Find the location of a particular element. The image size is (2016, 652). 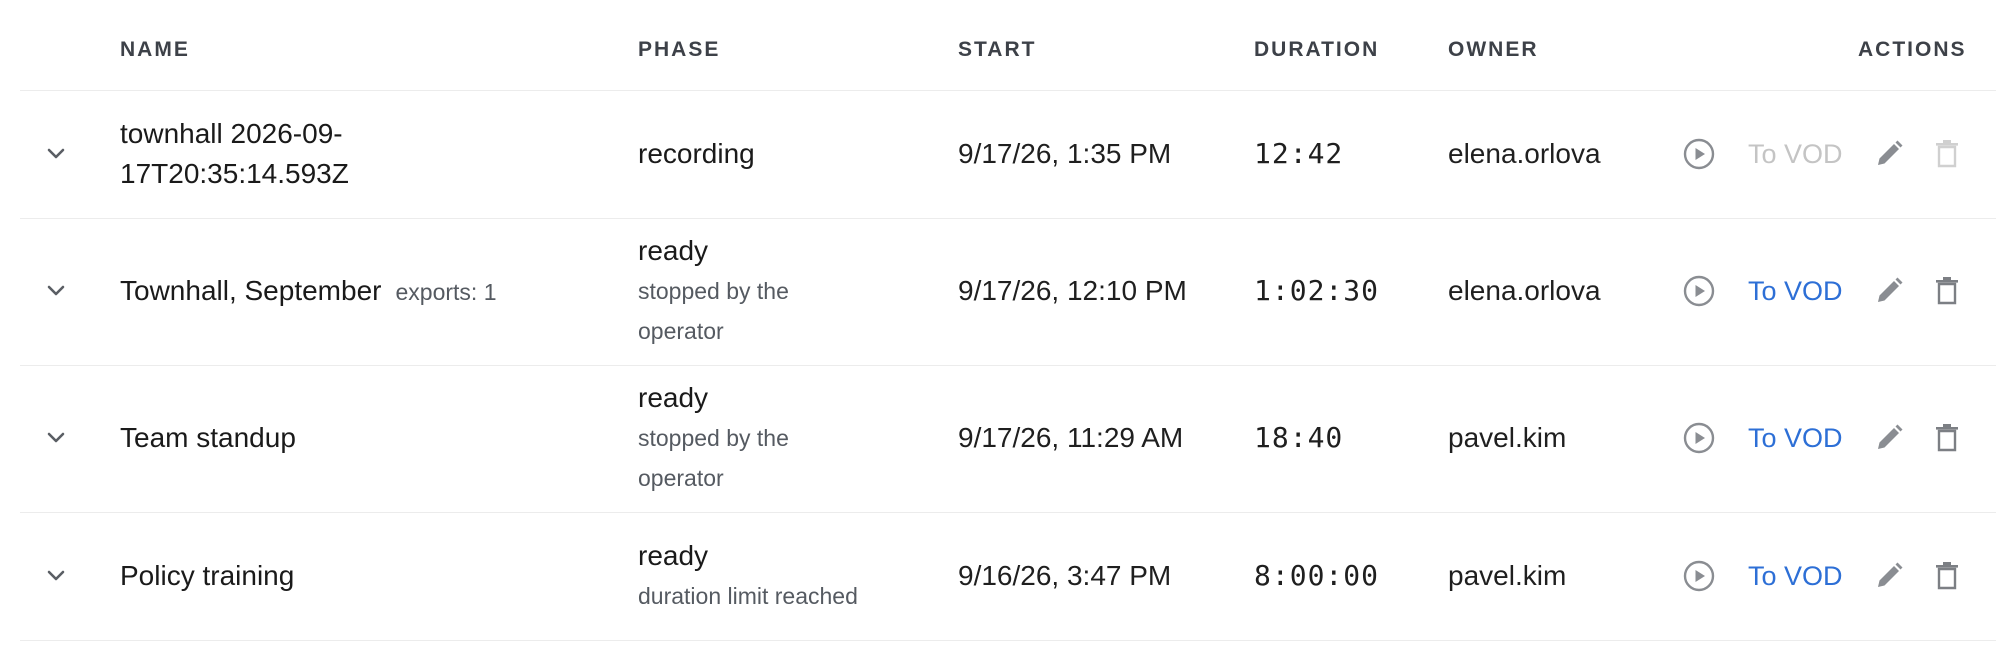

recording-name: Townhall, September exports: 1 is located at coordinates (308, 291).